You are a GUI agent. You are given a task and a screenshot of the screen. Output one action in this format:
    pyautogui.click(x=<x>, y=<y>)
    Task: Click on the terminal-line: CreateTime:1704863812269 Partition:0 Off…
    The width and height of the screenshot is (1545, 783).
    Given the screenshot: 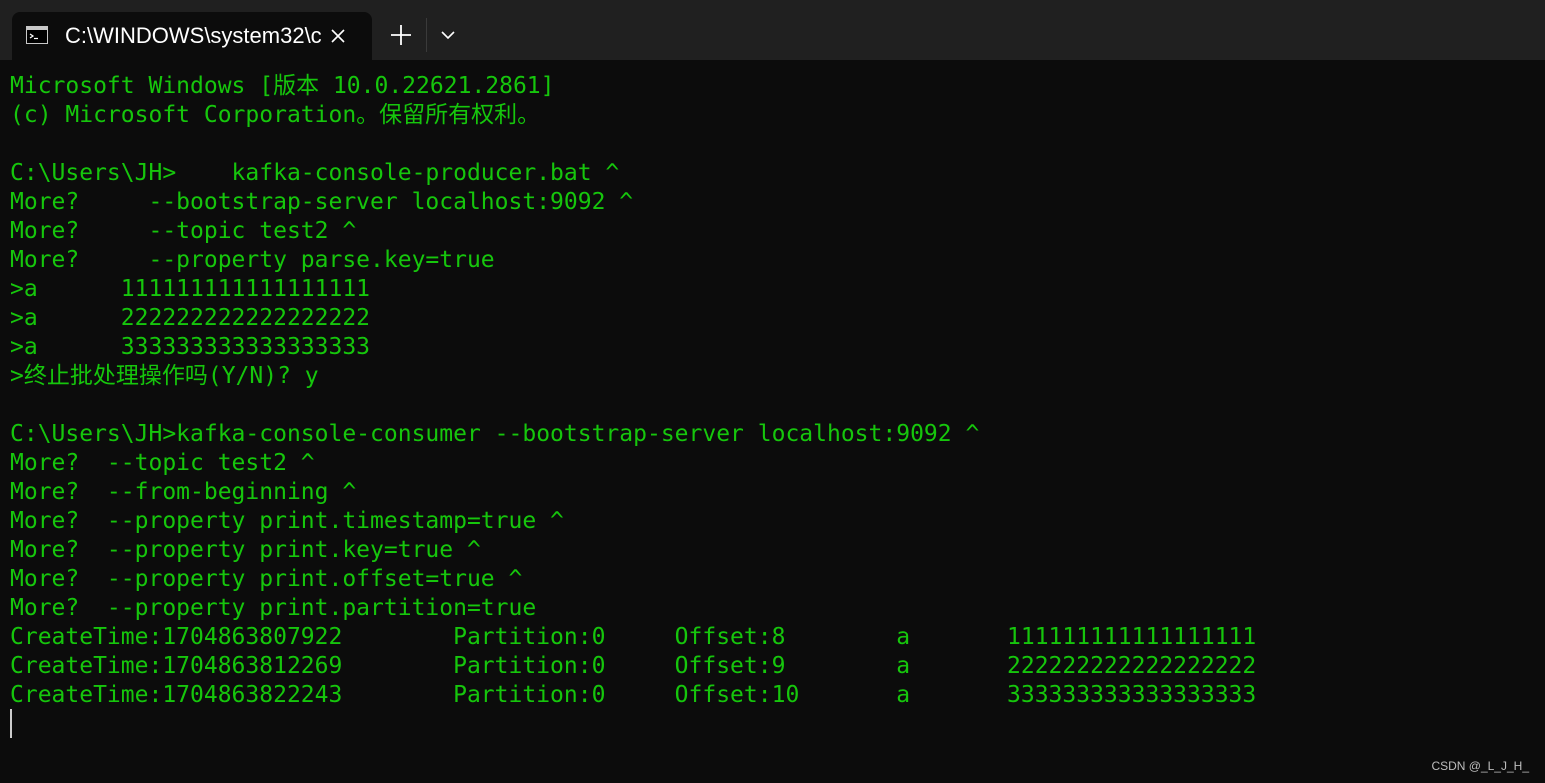 What is the action you would take?
    pyautogui.click(x=633, y=666)
    